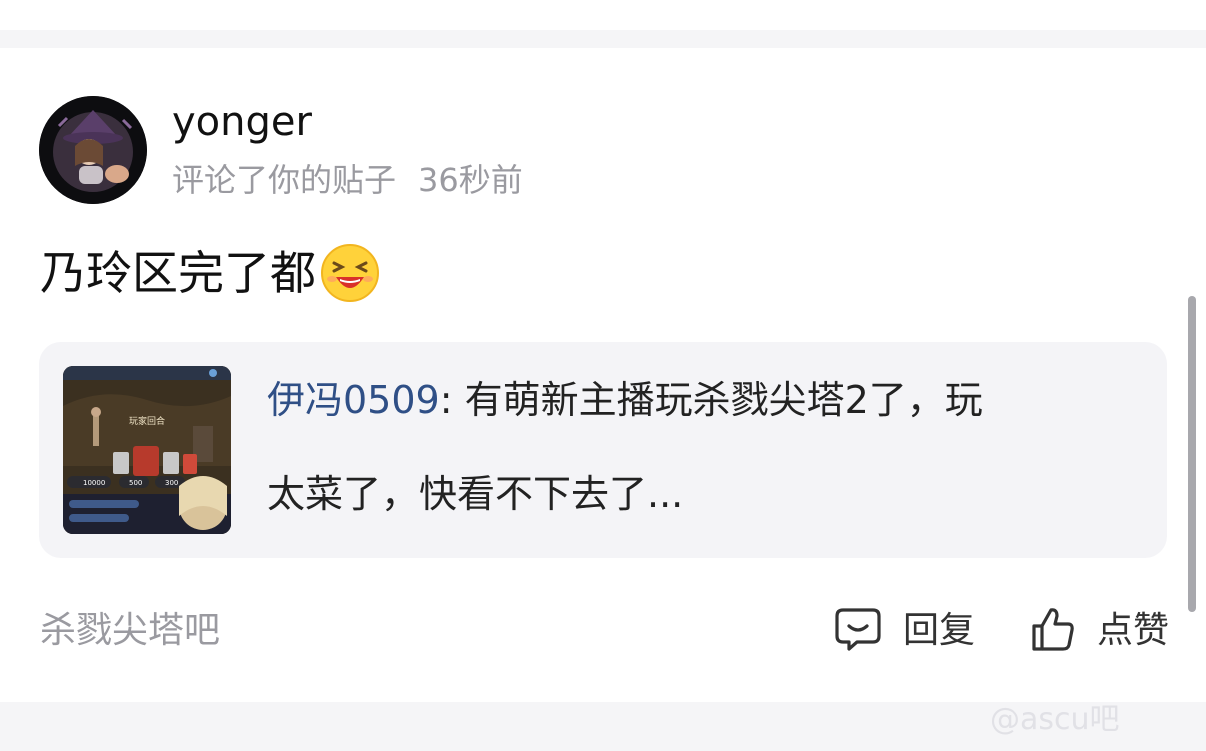 The height and width of the screenshot is (751, 1206). I want to click on action-text: 评论了你的贴子, so click(284, 180).